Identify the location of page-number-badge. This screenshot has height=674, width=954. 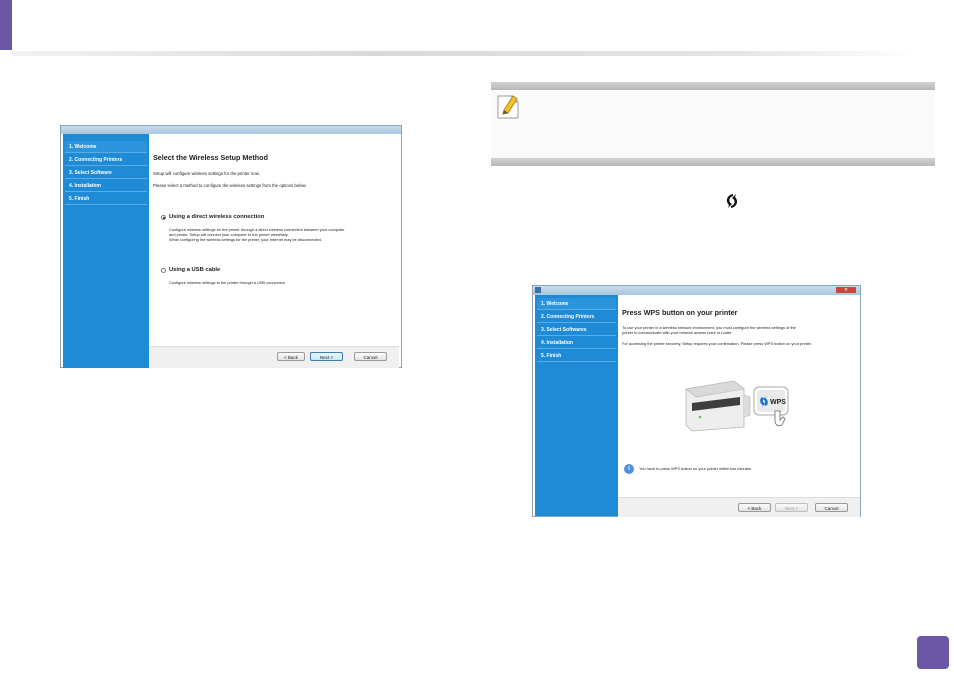
(933, 652).